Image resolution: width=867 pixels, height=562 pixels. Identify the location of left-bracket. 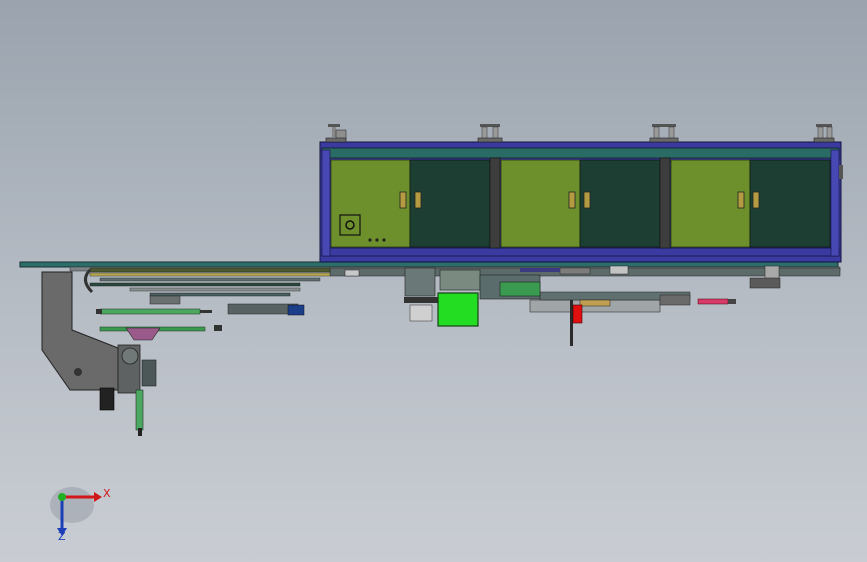
(99, 353).